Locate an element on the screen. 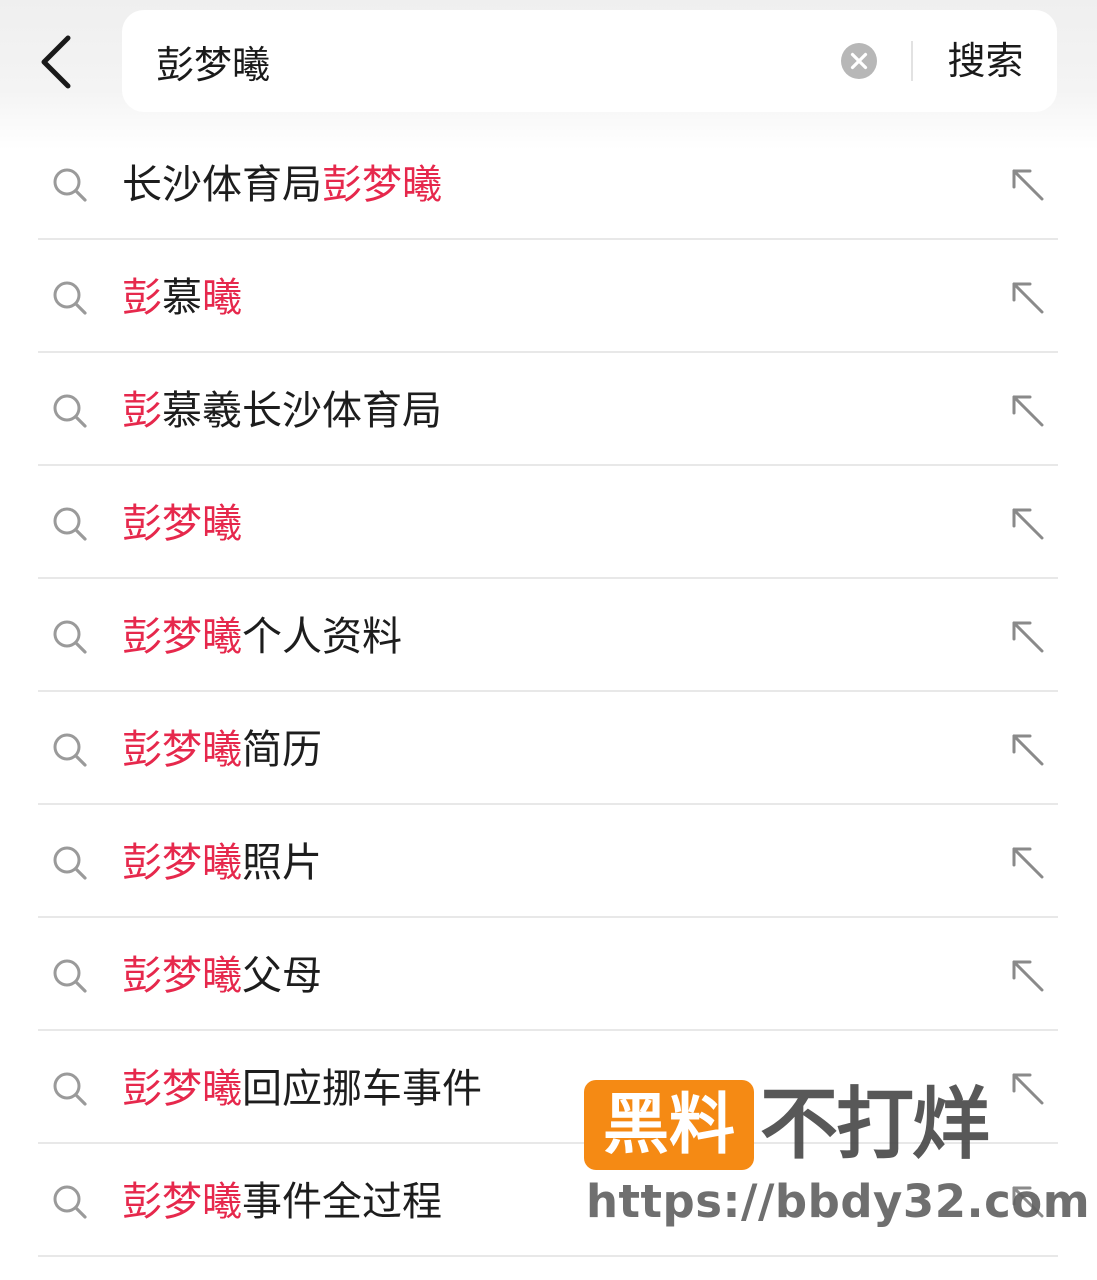  suggestion-text: 长沙体育局彭梦曦 is located at coordinates (282, 185).